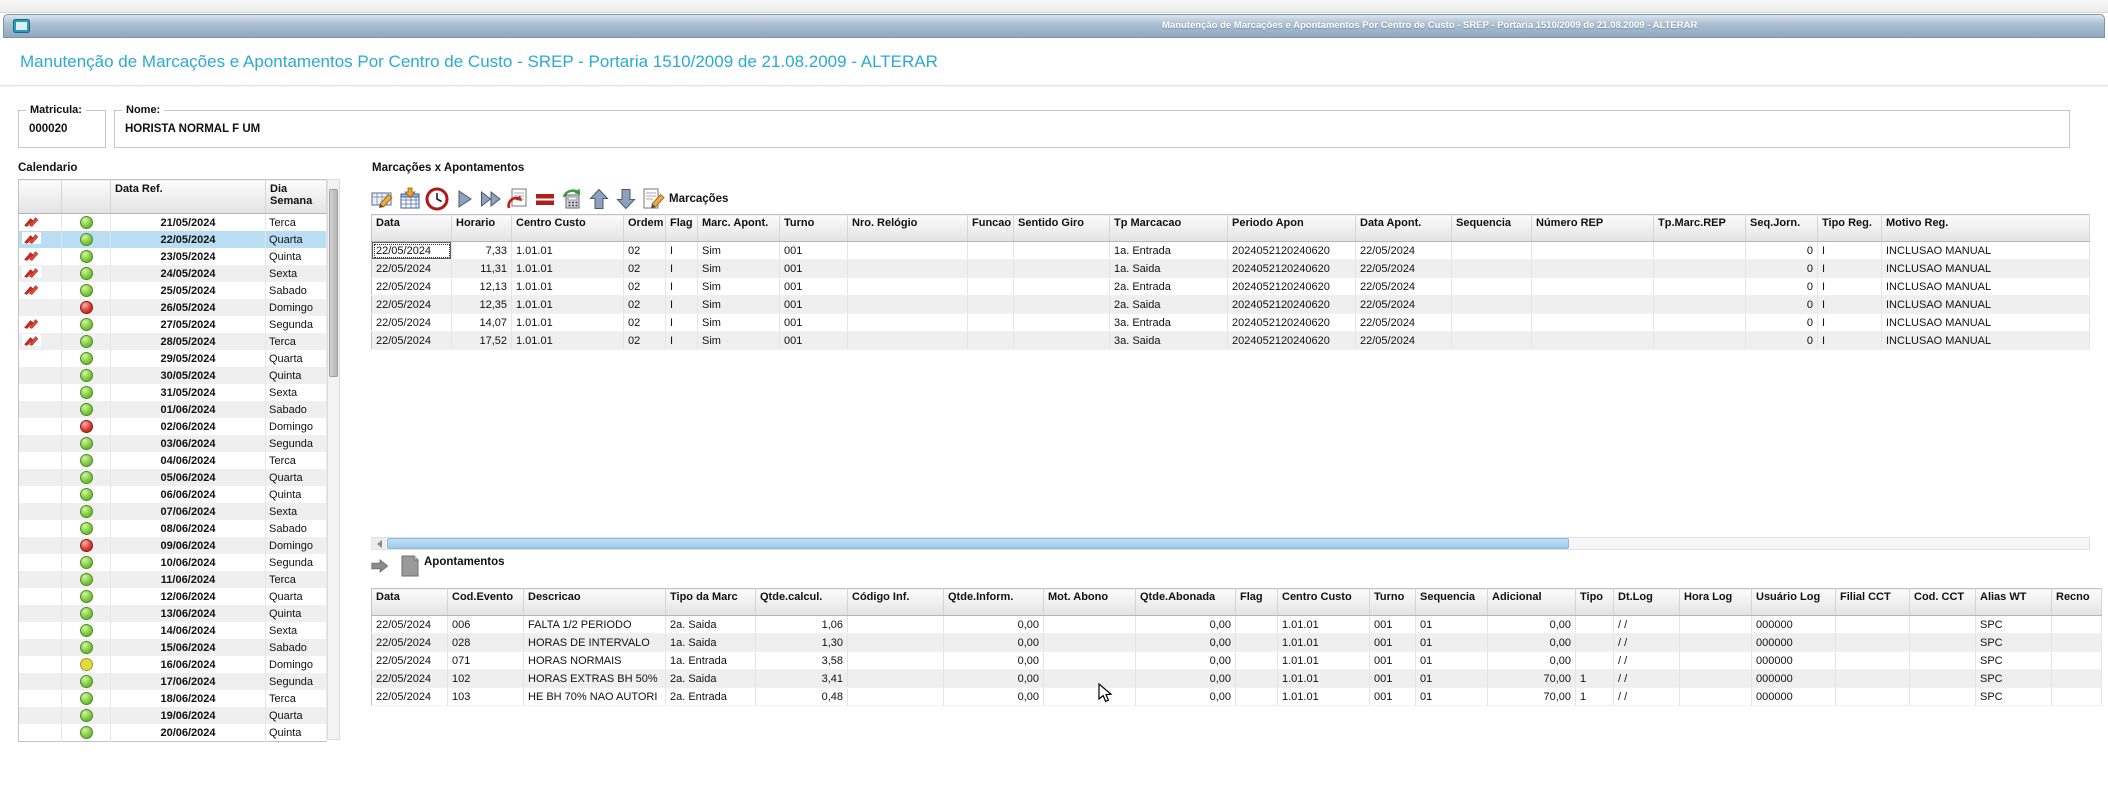 The width and height of the screenshot is (2108, 793). I want to click on cell: 02, so click(644, 286).